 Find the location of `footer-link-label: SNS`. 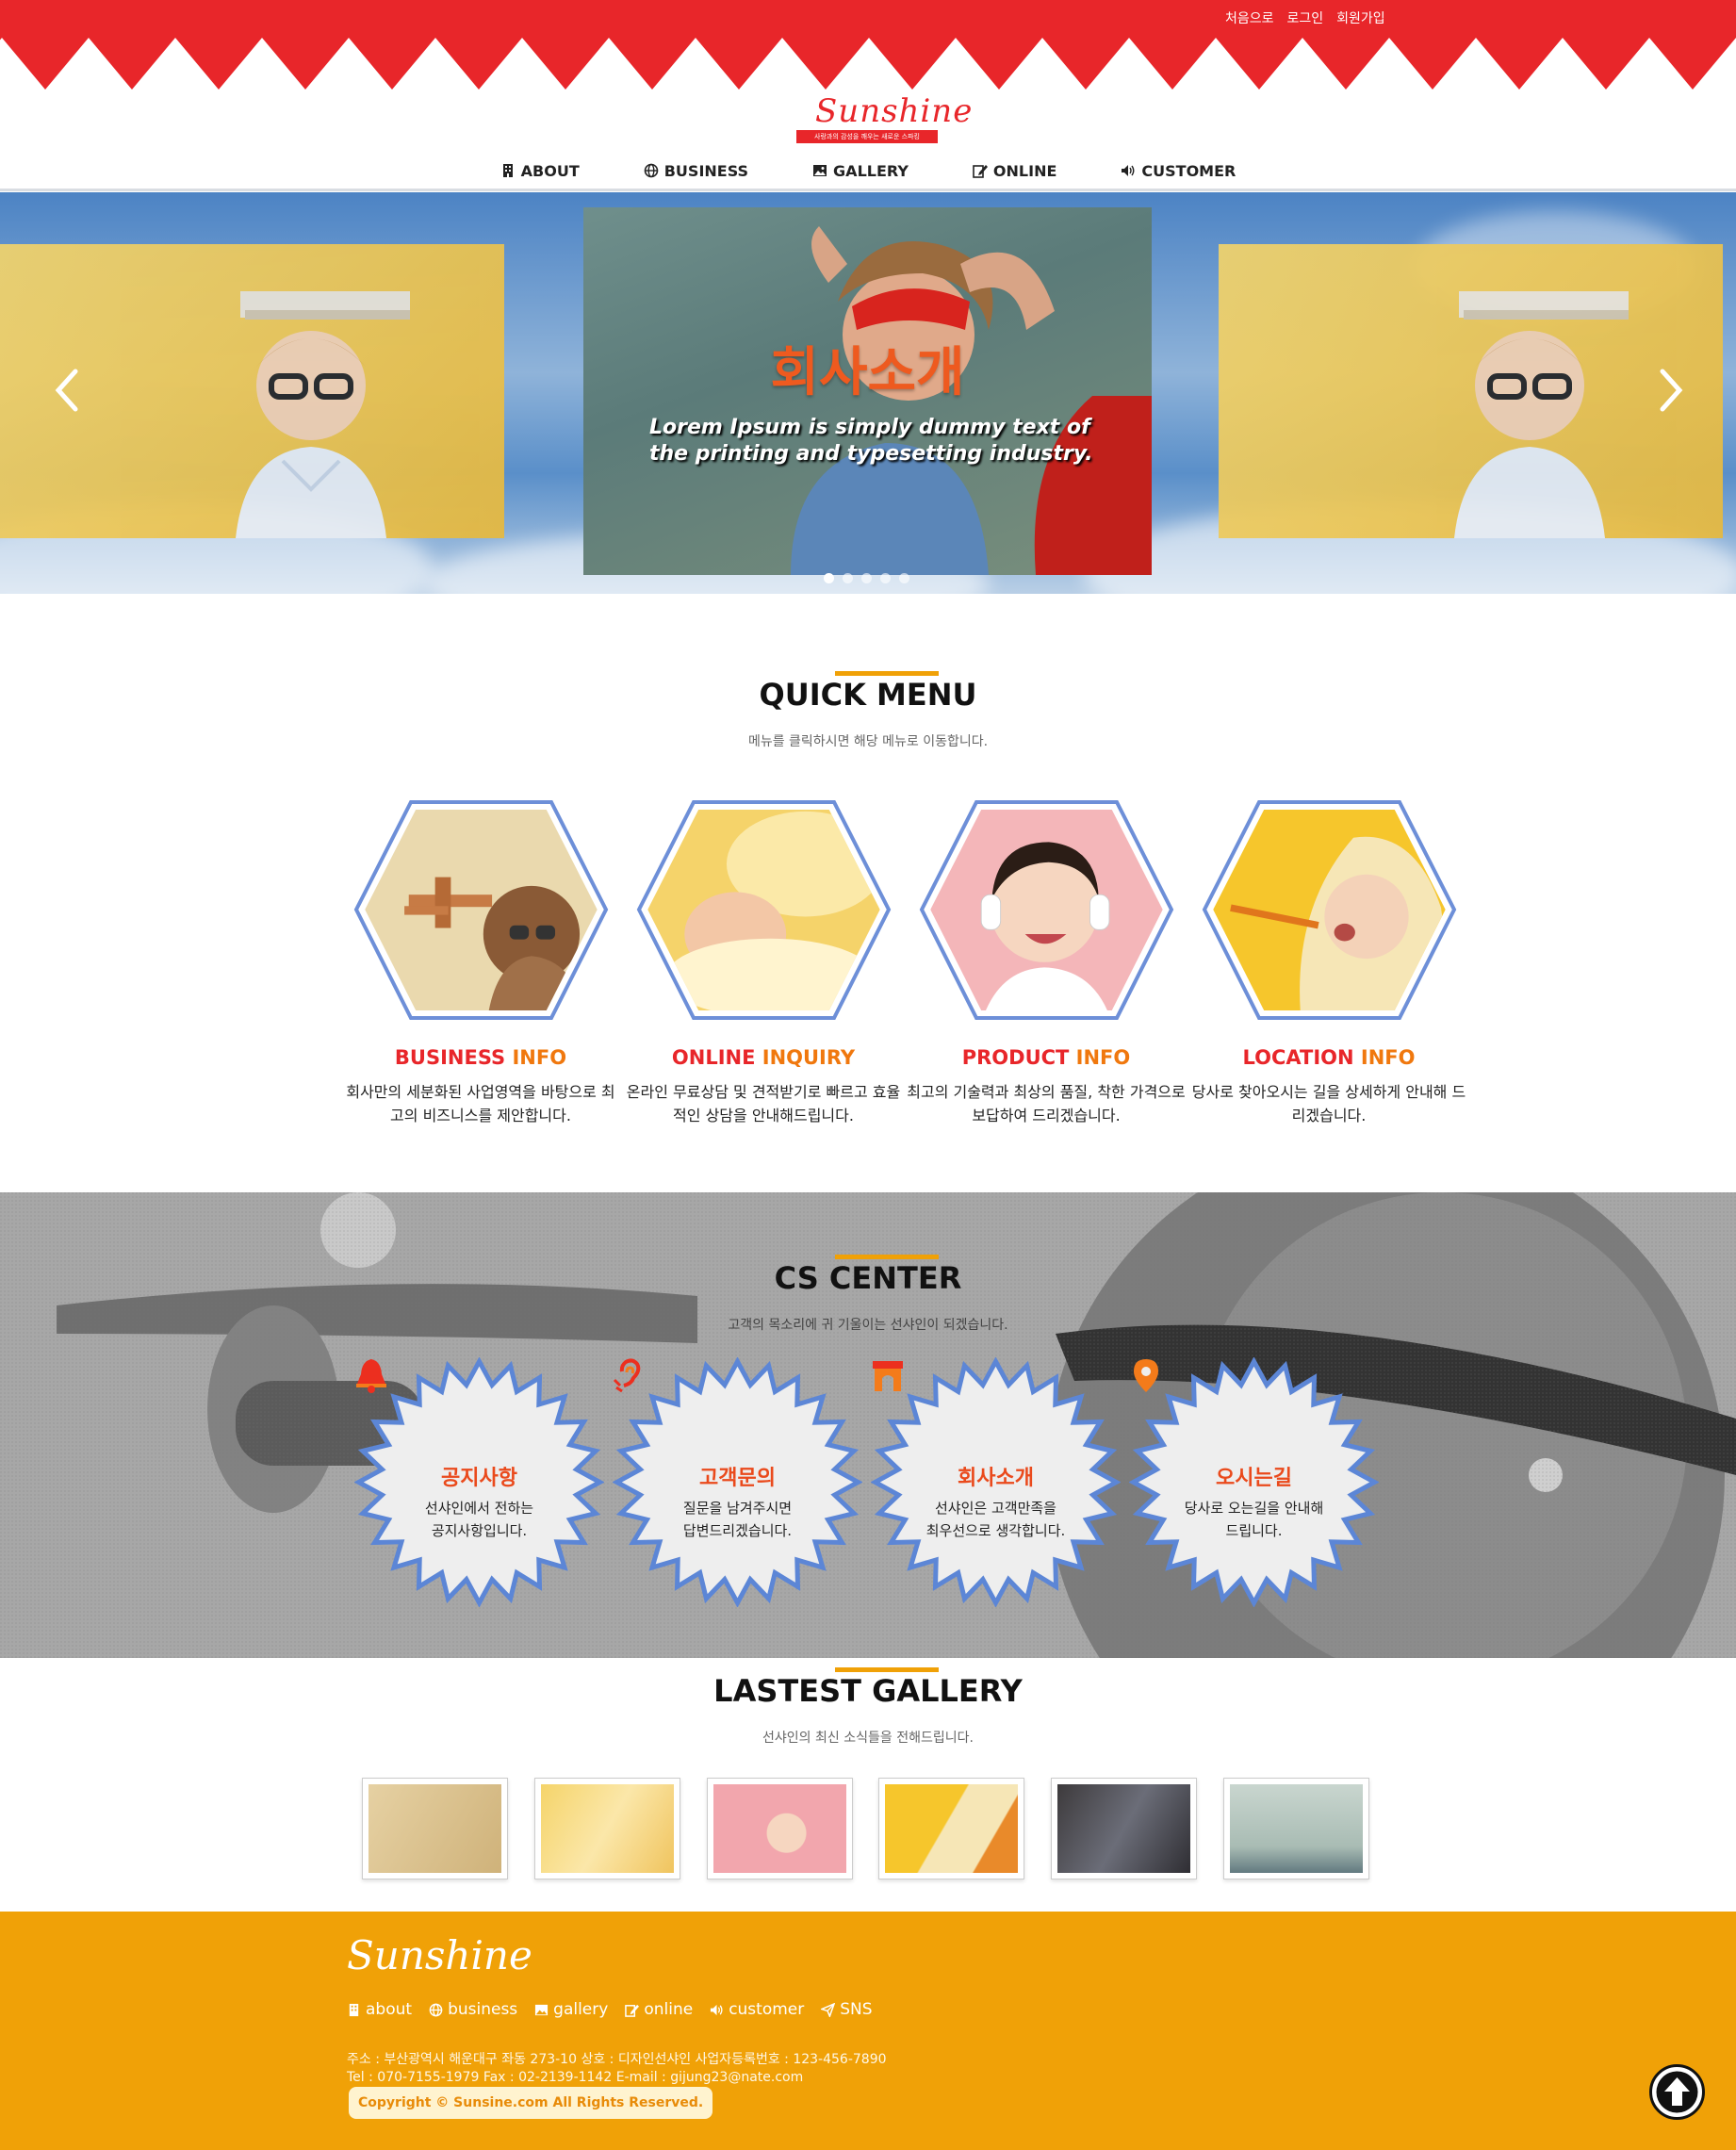

footer-link-label: SNS is located at coordinates (856, 2010).